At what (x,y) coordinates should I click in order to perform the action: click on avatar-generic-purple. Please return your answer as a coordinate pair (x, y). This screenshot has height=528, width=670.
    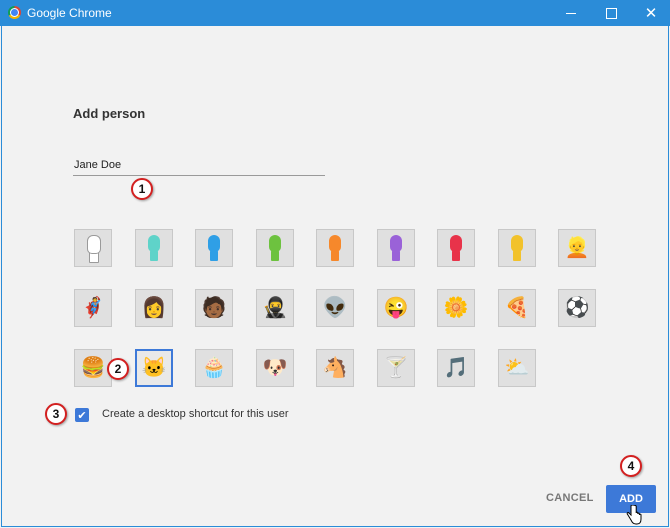
    Looking at the image, I should click on (396, 248).